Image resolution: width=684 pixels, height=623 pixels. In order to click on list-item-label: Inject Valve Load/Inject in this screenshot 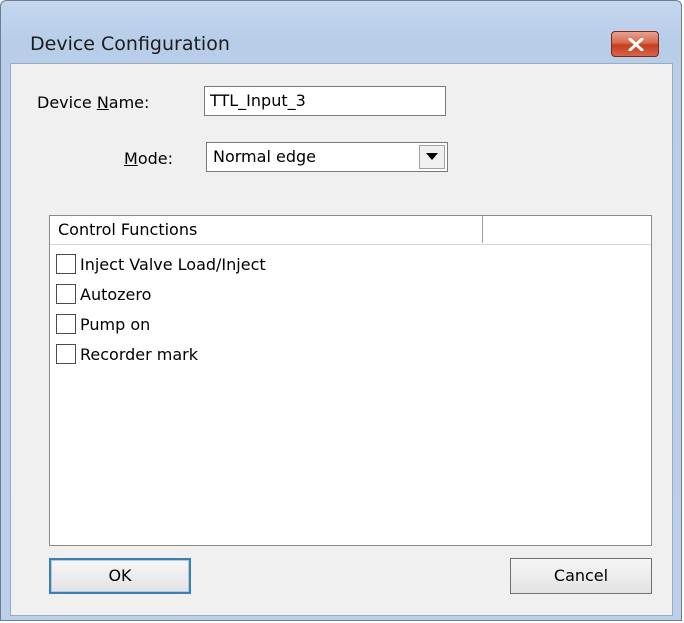, I will do `click(173, 264)`.